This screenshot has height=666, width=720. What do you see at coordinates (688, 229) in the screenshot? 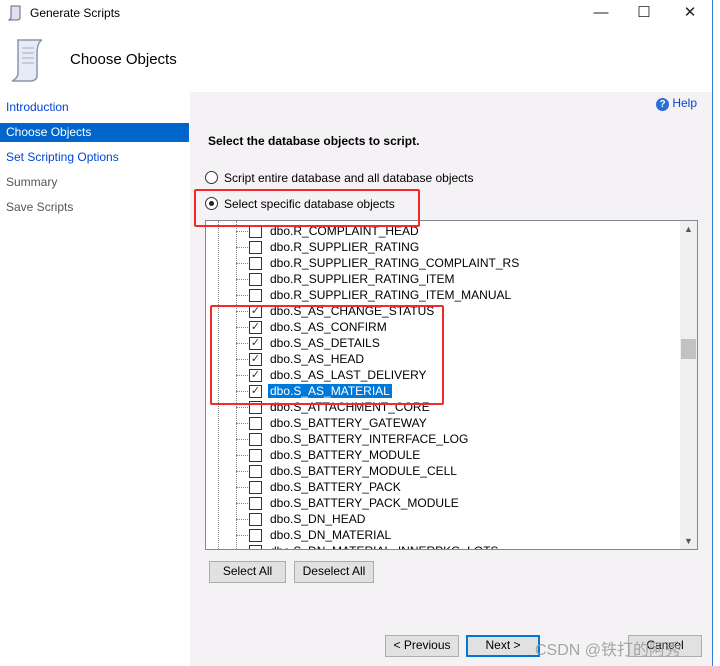
I see `scroll-up-arrow-icon: ▲` at bounding box center [688, 229].